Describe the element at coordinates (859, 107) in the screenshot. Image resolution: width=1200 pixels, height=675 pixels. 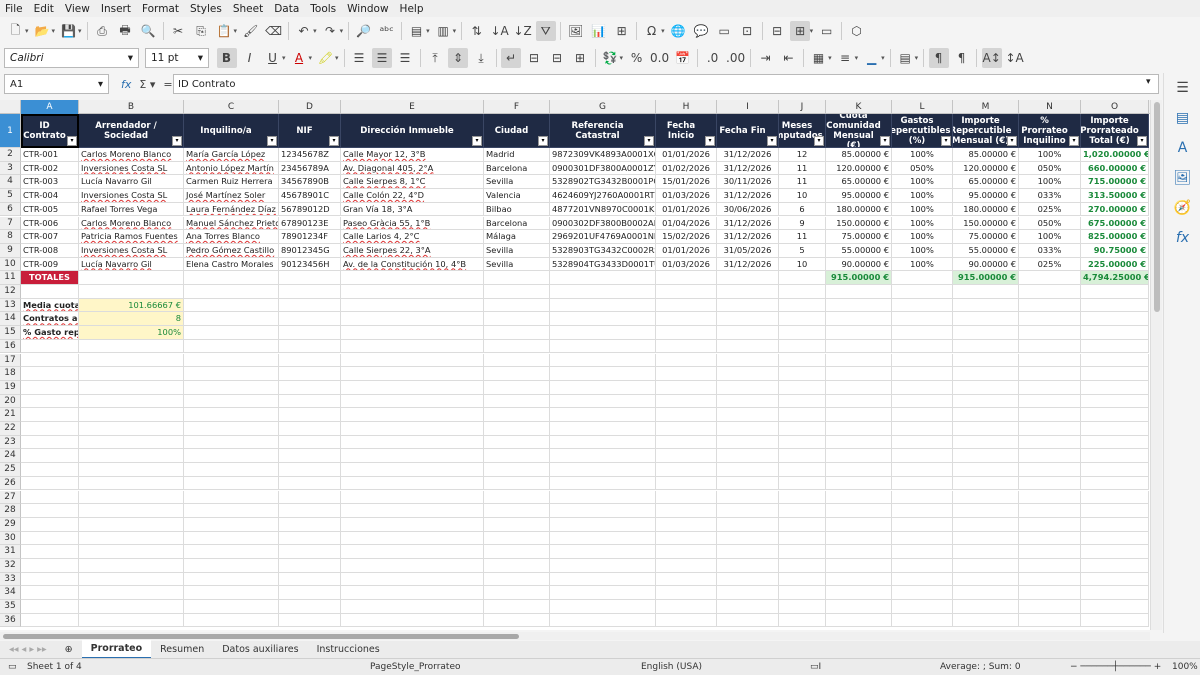
I see `column-header-k: K` at that location.